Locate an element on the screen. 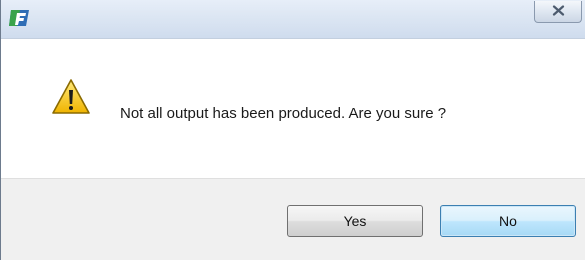  close-button is located at coordinates (558, 12).